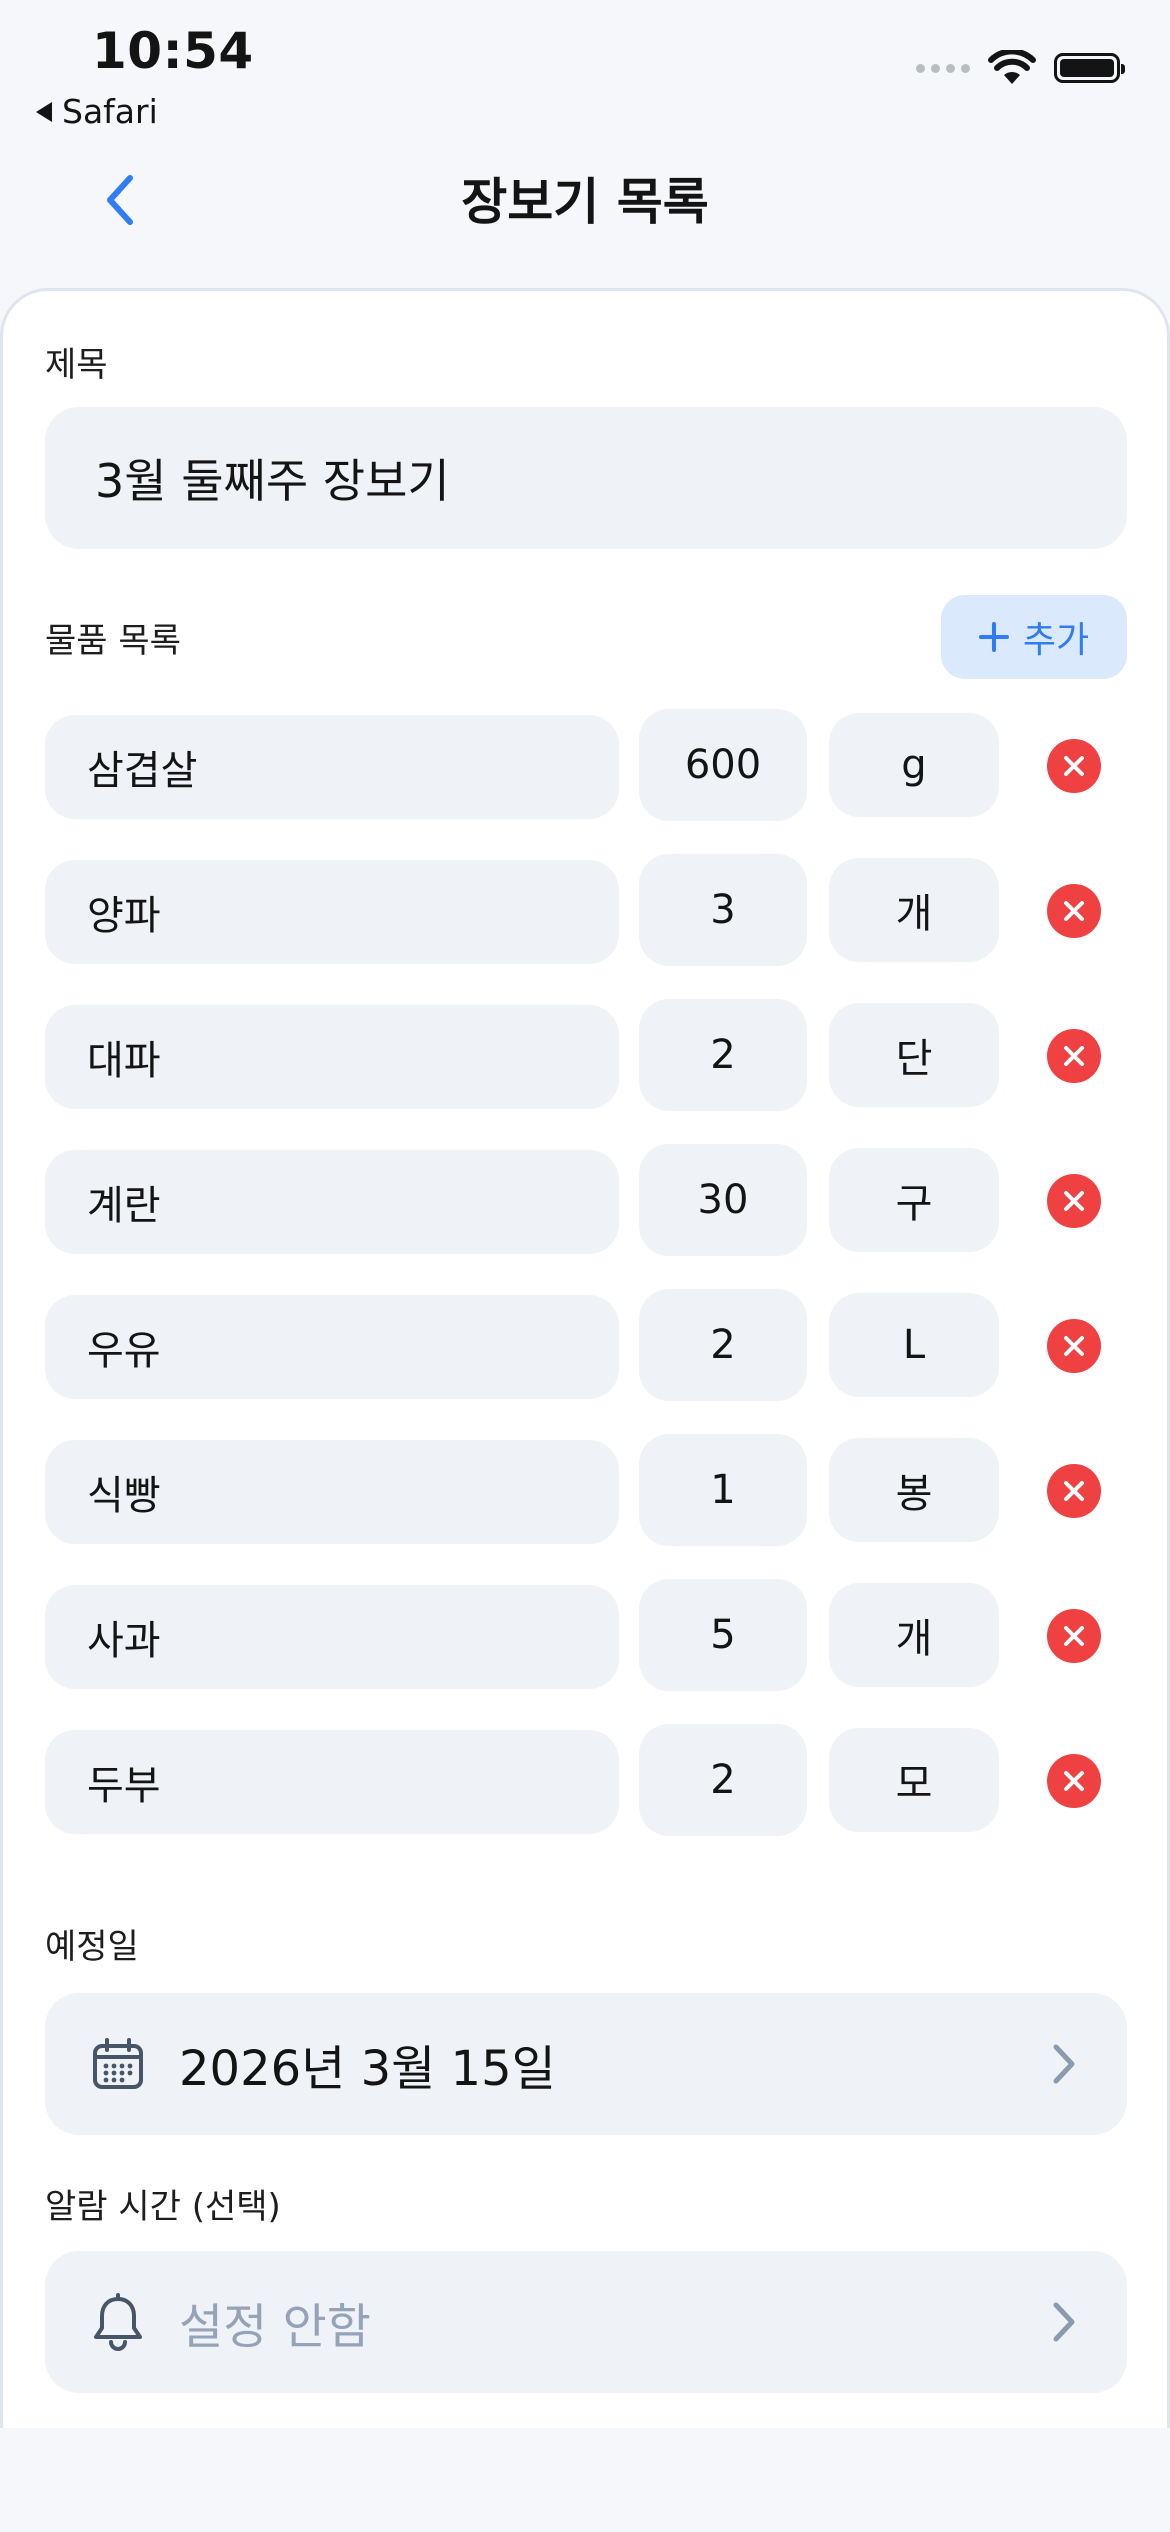 This screenshot has height=2532, width=1170. Describe the element at coordinates (113, 641) in the screenshot. I see `items-label: 물품 목록` at that location.